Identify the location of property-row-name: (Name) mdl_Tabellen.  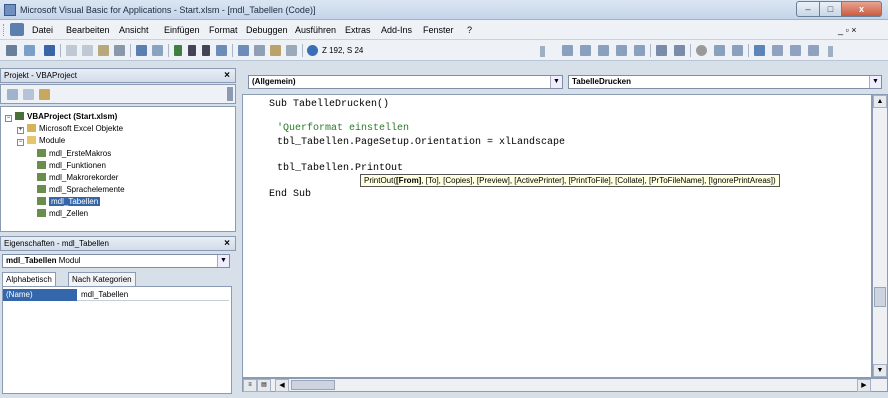
(116, 295).